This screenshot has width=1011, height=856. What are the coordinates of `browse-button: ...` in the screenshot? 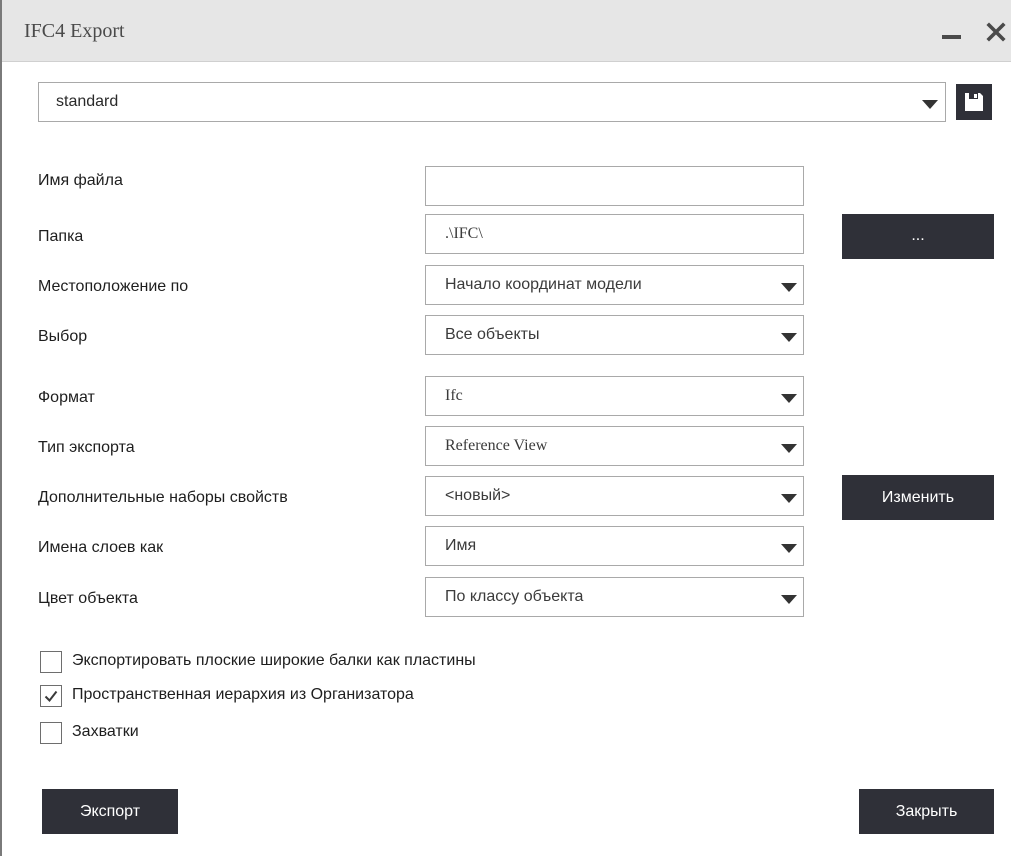 It's located at (918, 236).